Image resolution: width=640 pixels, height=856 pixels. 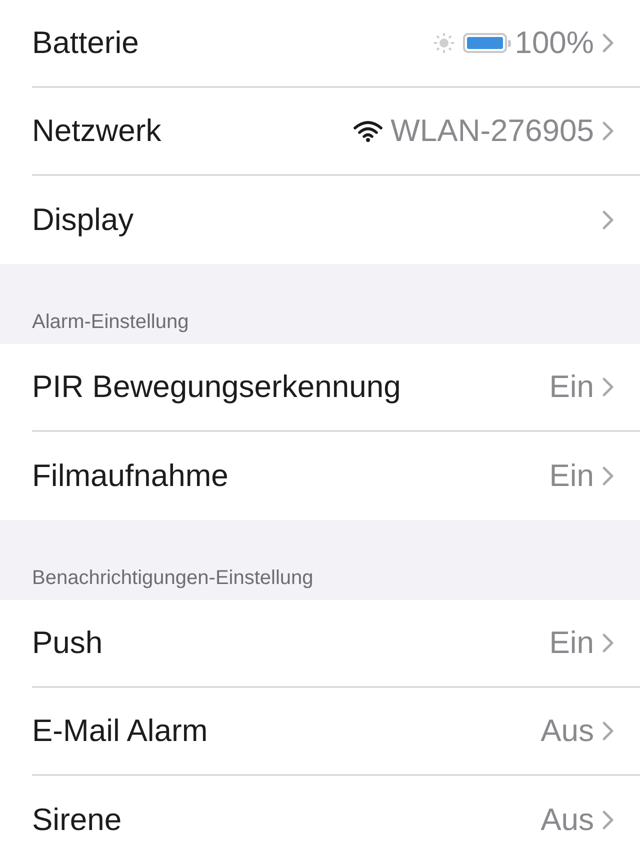 What do you see at coordinates (367, 131) in the screenshot?
I see `wifi-icon` at bounding box center [367, 131].